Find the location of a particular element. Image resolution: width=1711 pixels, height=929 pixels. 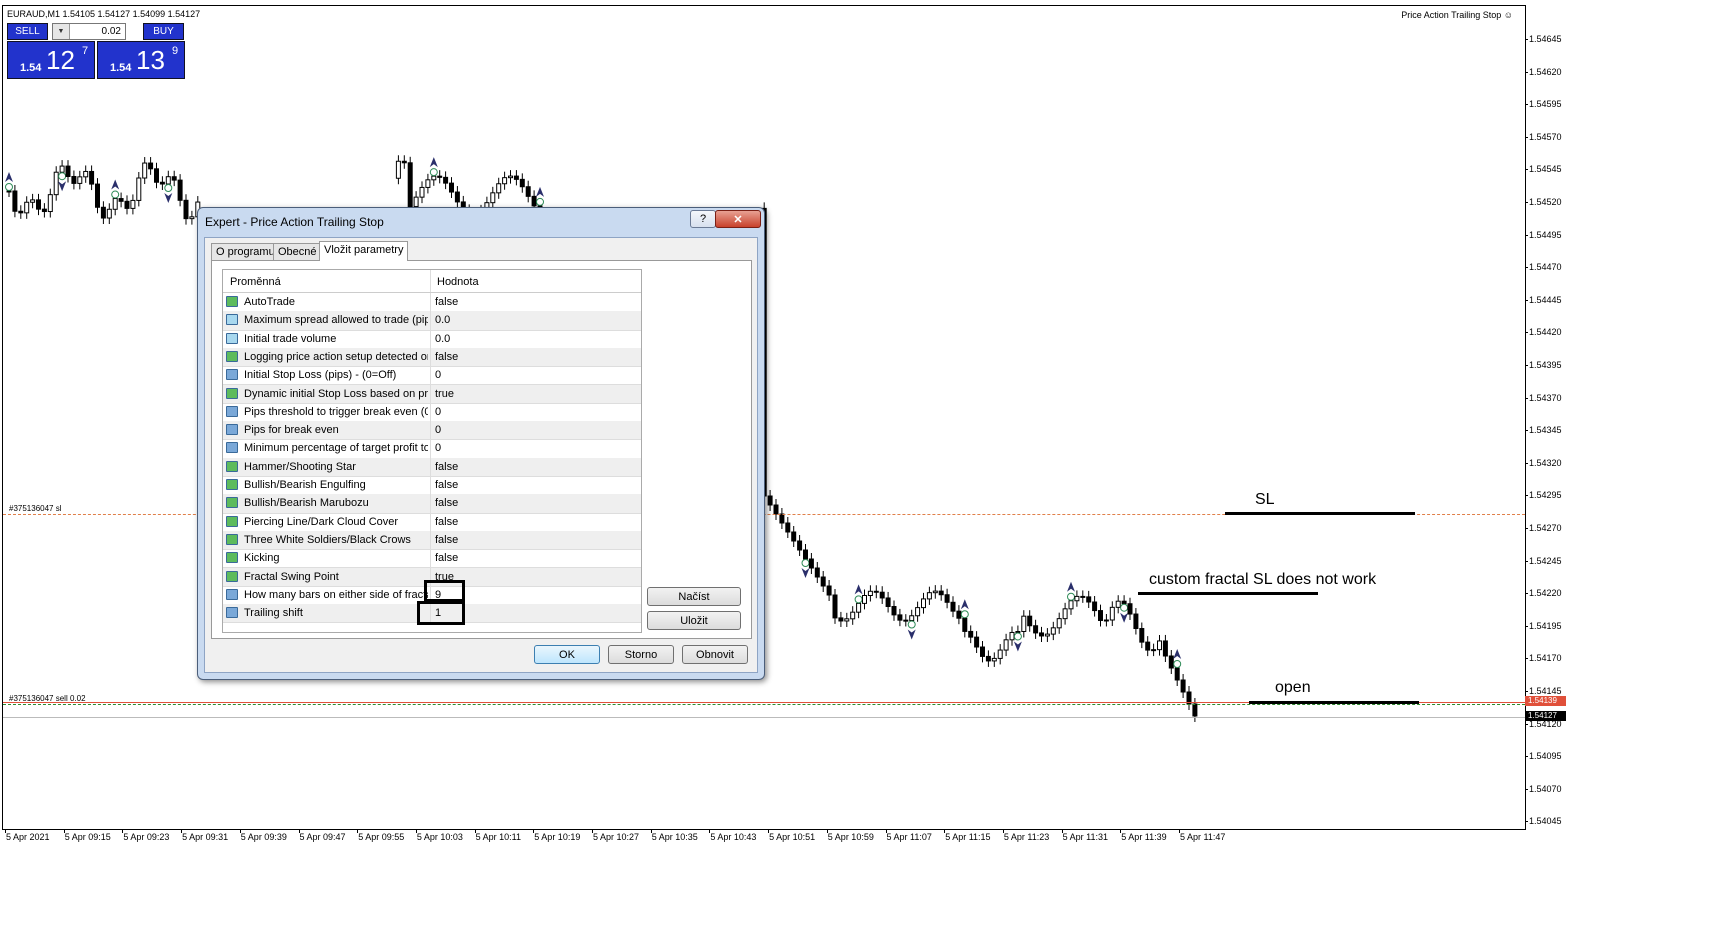

dbl-type-icon is located at coordinates (232, 338).